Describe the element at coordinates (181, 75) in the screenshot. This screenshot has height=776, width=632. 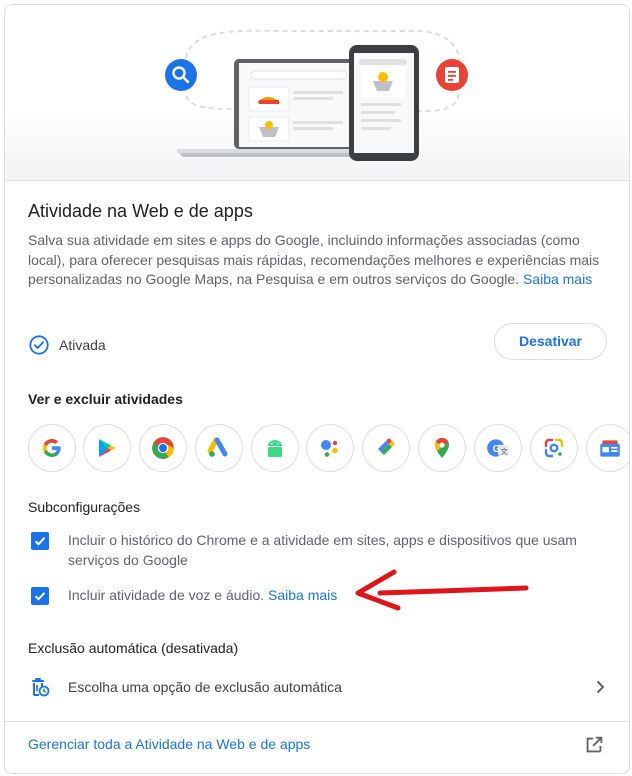
I see `search-icon` at that location.